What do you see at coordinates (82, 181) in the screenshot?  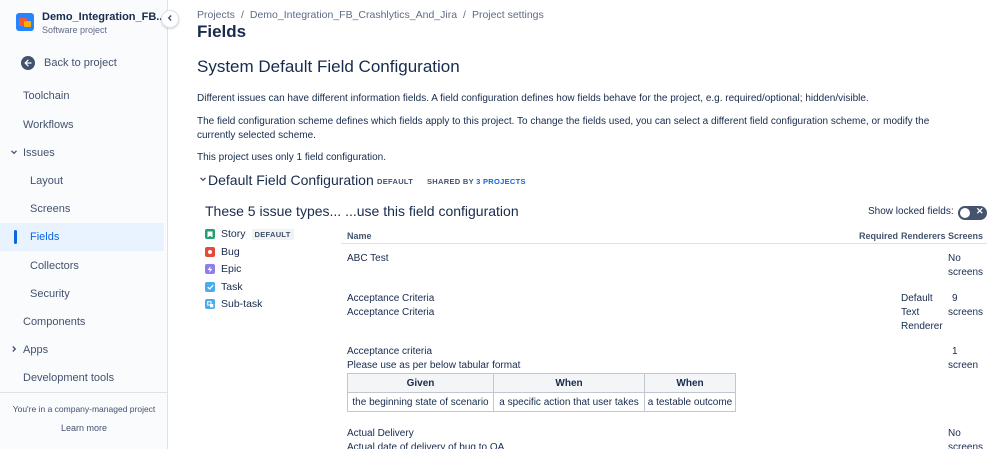 I see `sidebar-item-layout: Layout` at bounding box center [82, 181].